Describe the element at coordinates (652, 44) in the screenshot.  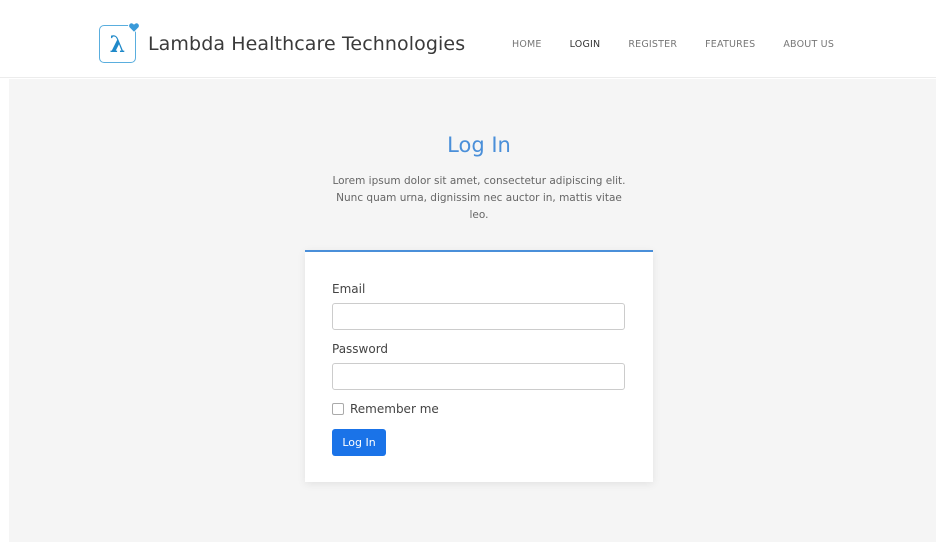
I see `nav-register: REGISTER` at that location.